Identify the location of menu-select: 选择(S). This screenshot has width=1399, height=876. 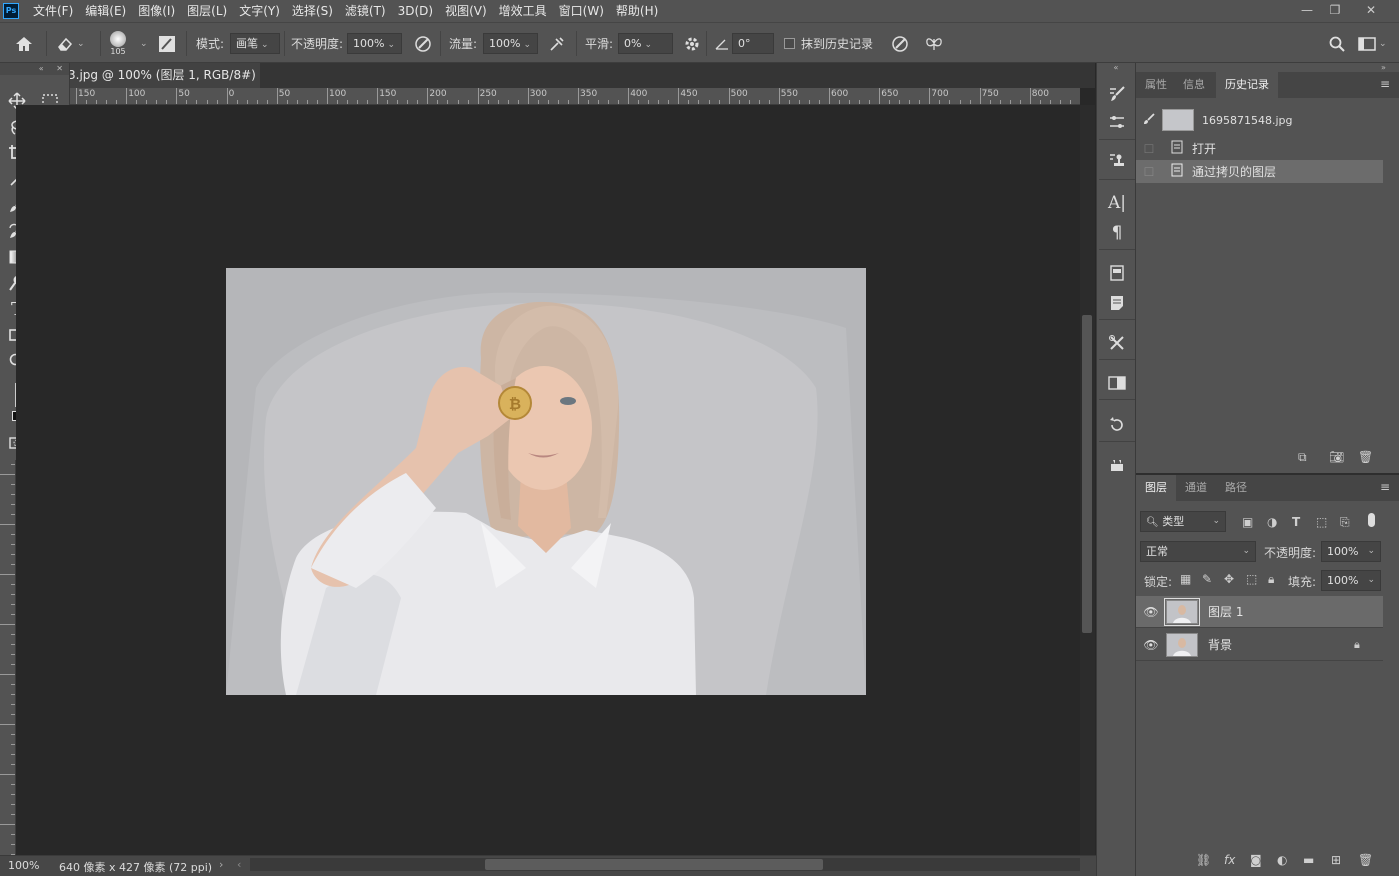
(312, 11).